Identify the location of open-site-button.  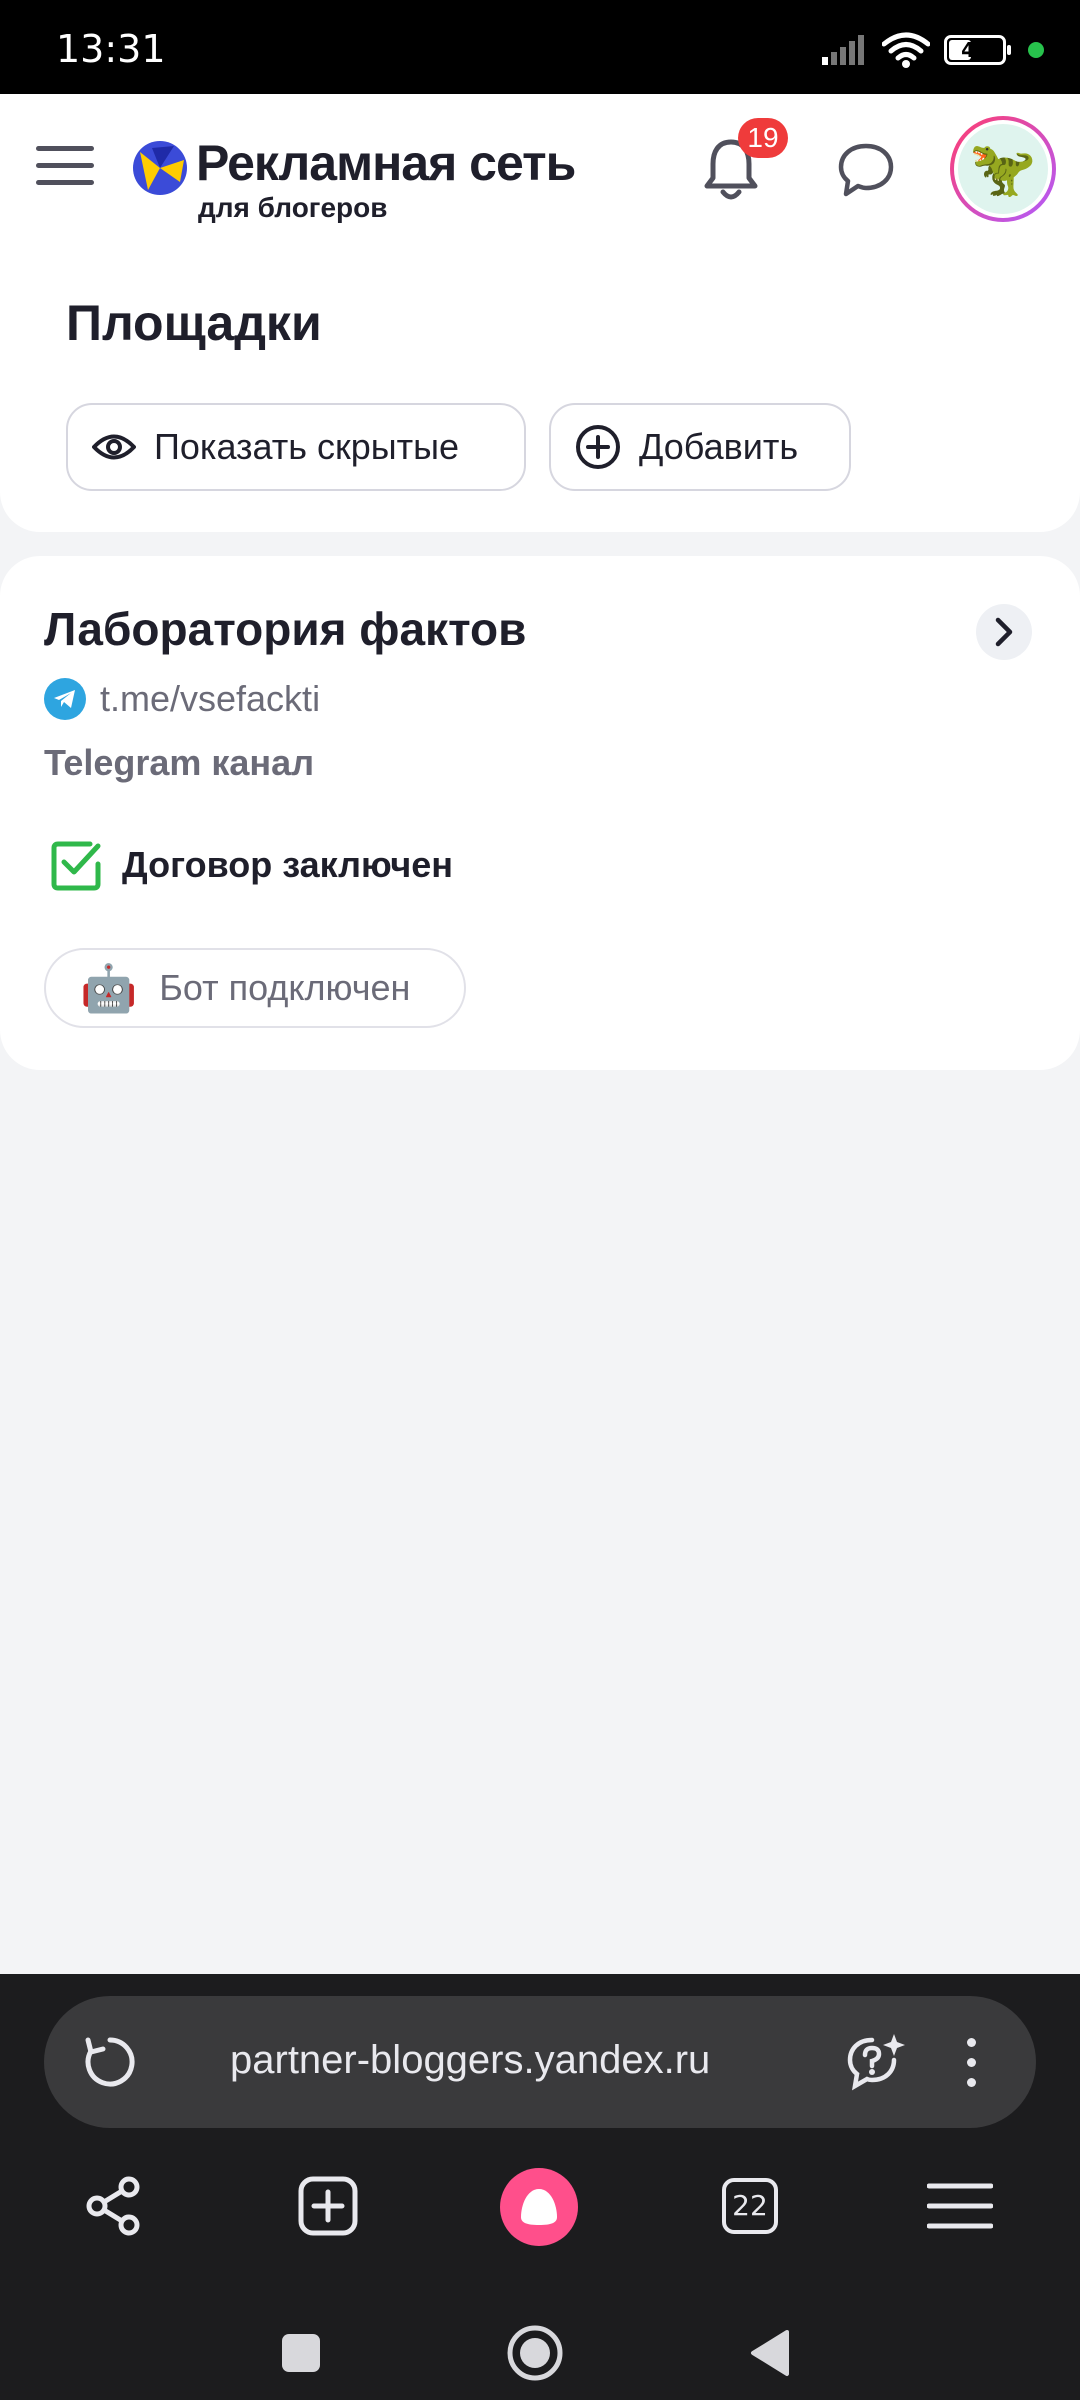
(1004, 632).